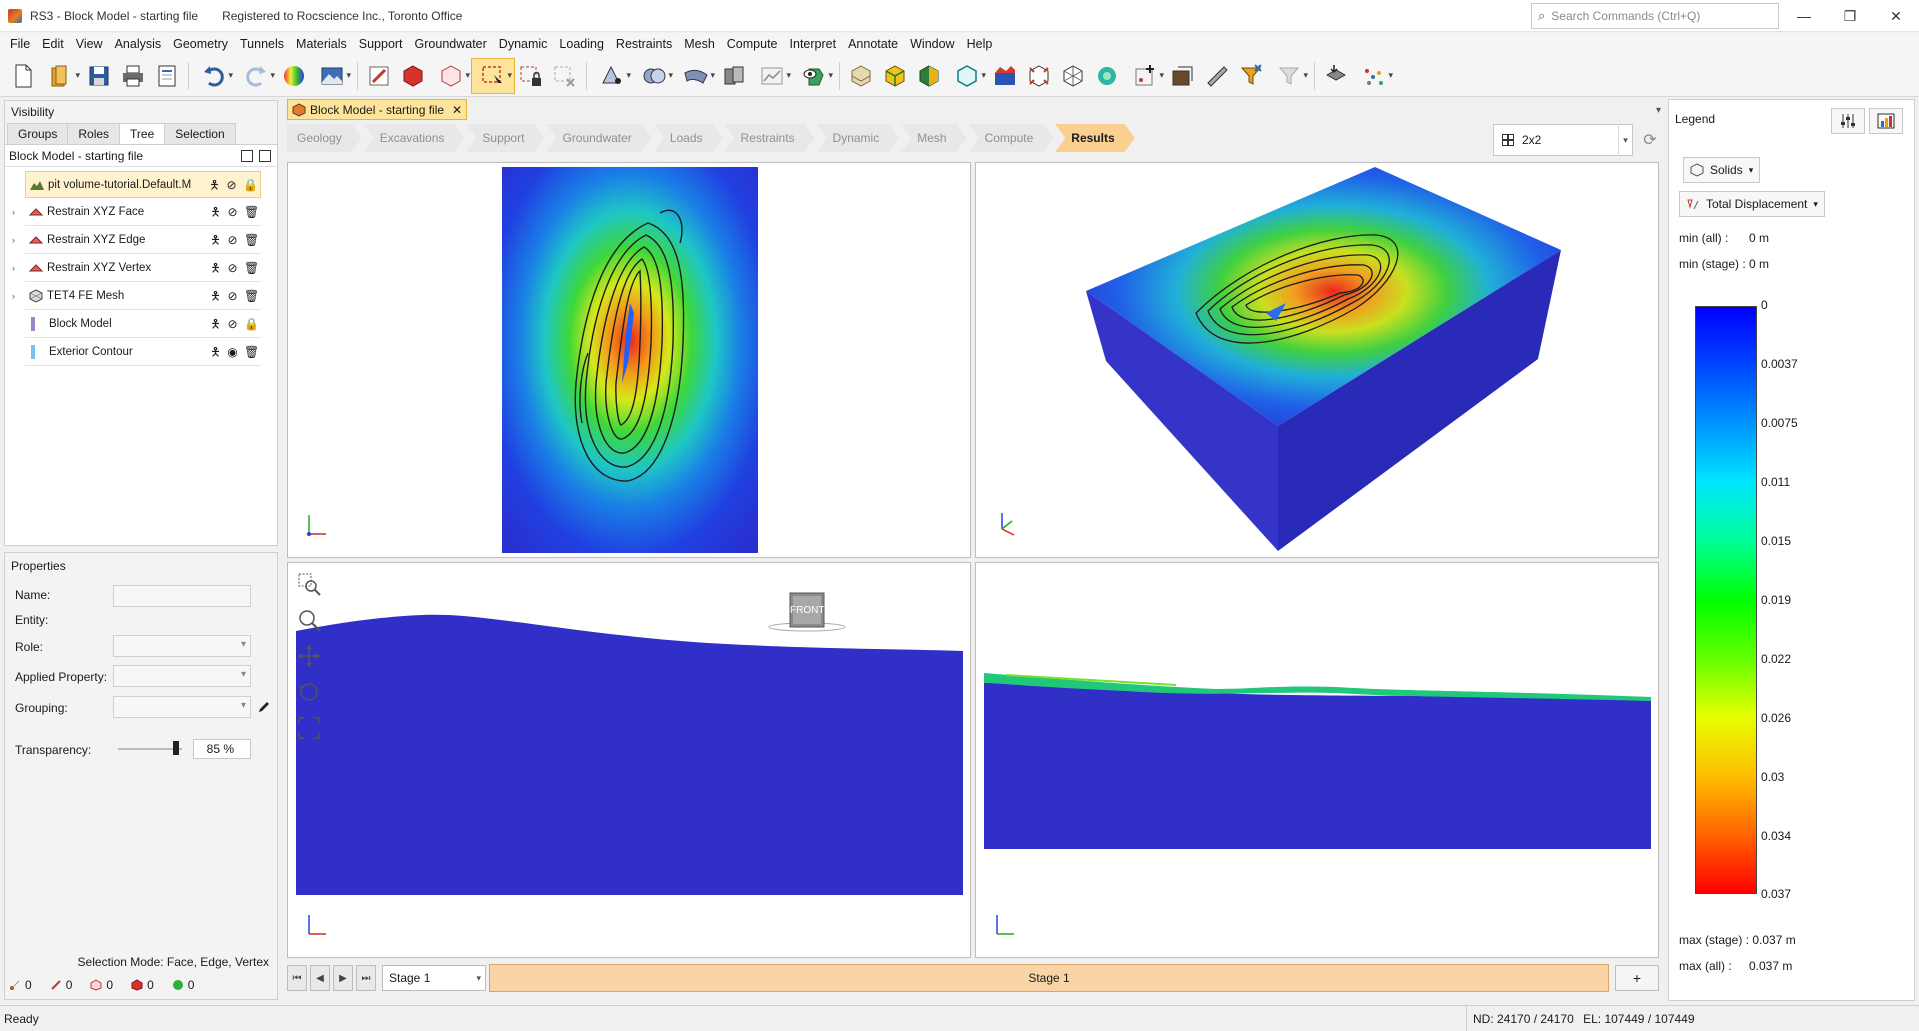 This screenshot has height=1031, width=1919. Describe the element at coordinates (858, 138) in the screenshot. I see `workflow-step-dynamic: Dynamic` at that location.